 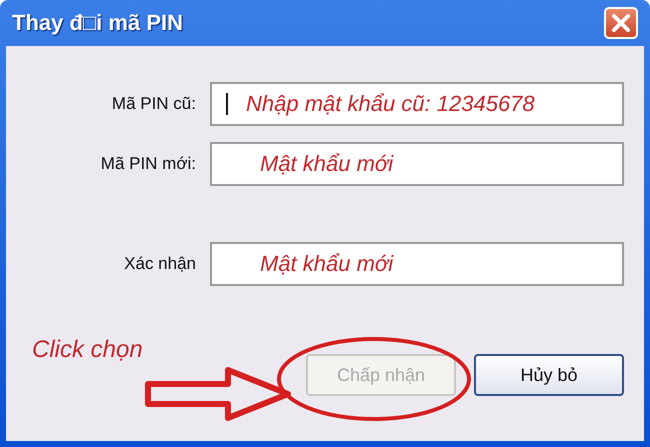 I want to click on input-field: Nhập mật khẩu cũ: 12345678, so click(x=417, y=104).